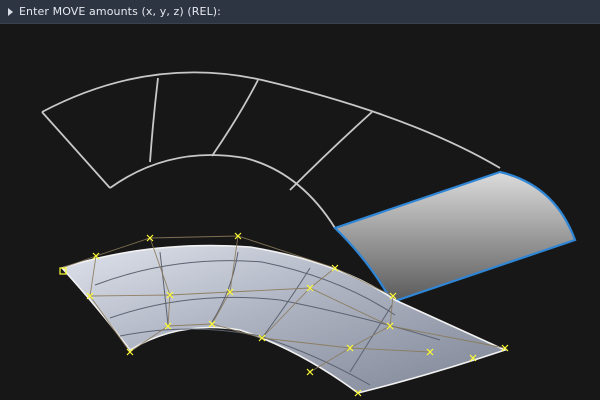 The width and height of the screenshot is (600, 400). I want to click on command-prompt-text: Enter MOVE amounts (x, y, z) (REL):, so click(120, 11).